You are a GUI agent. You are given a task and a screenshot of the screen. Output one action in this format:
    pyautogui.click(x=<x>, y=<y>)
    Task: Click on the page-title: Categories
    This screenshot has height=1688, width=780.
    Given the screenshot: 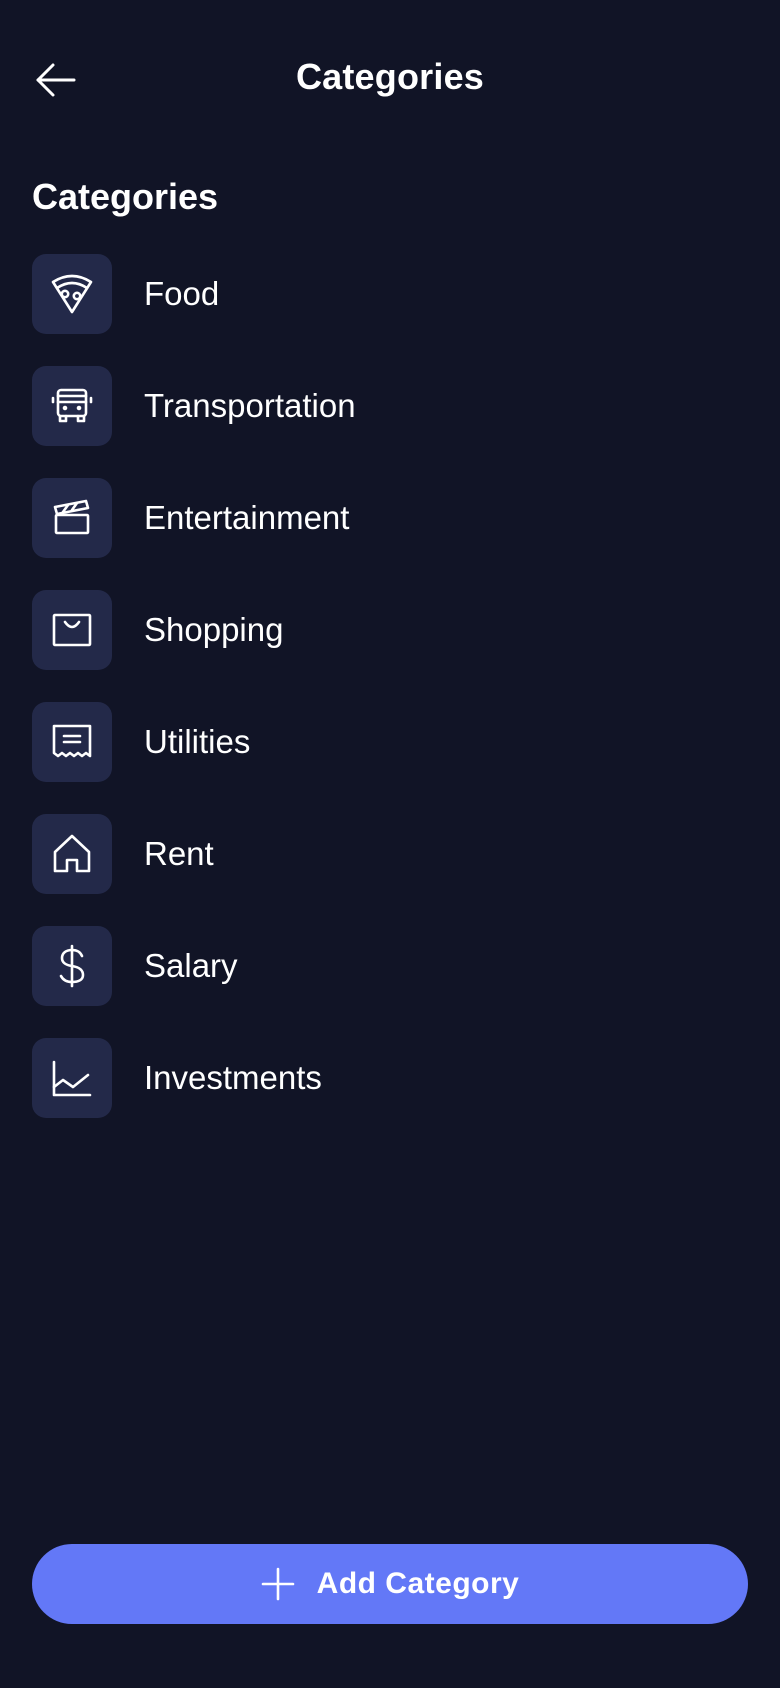 What is the action you would take?
    pyautogui.click(x=390, y=76)
    